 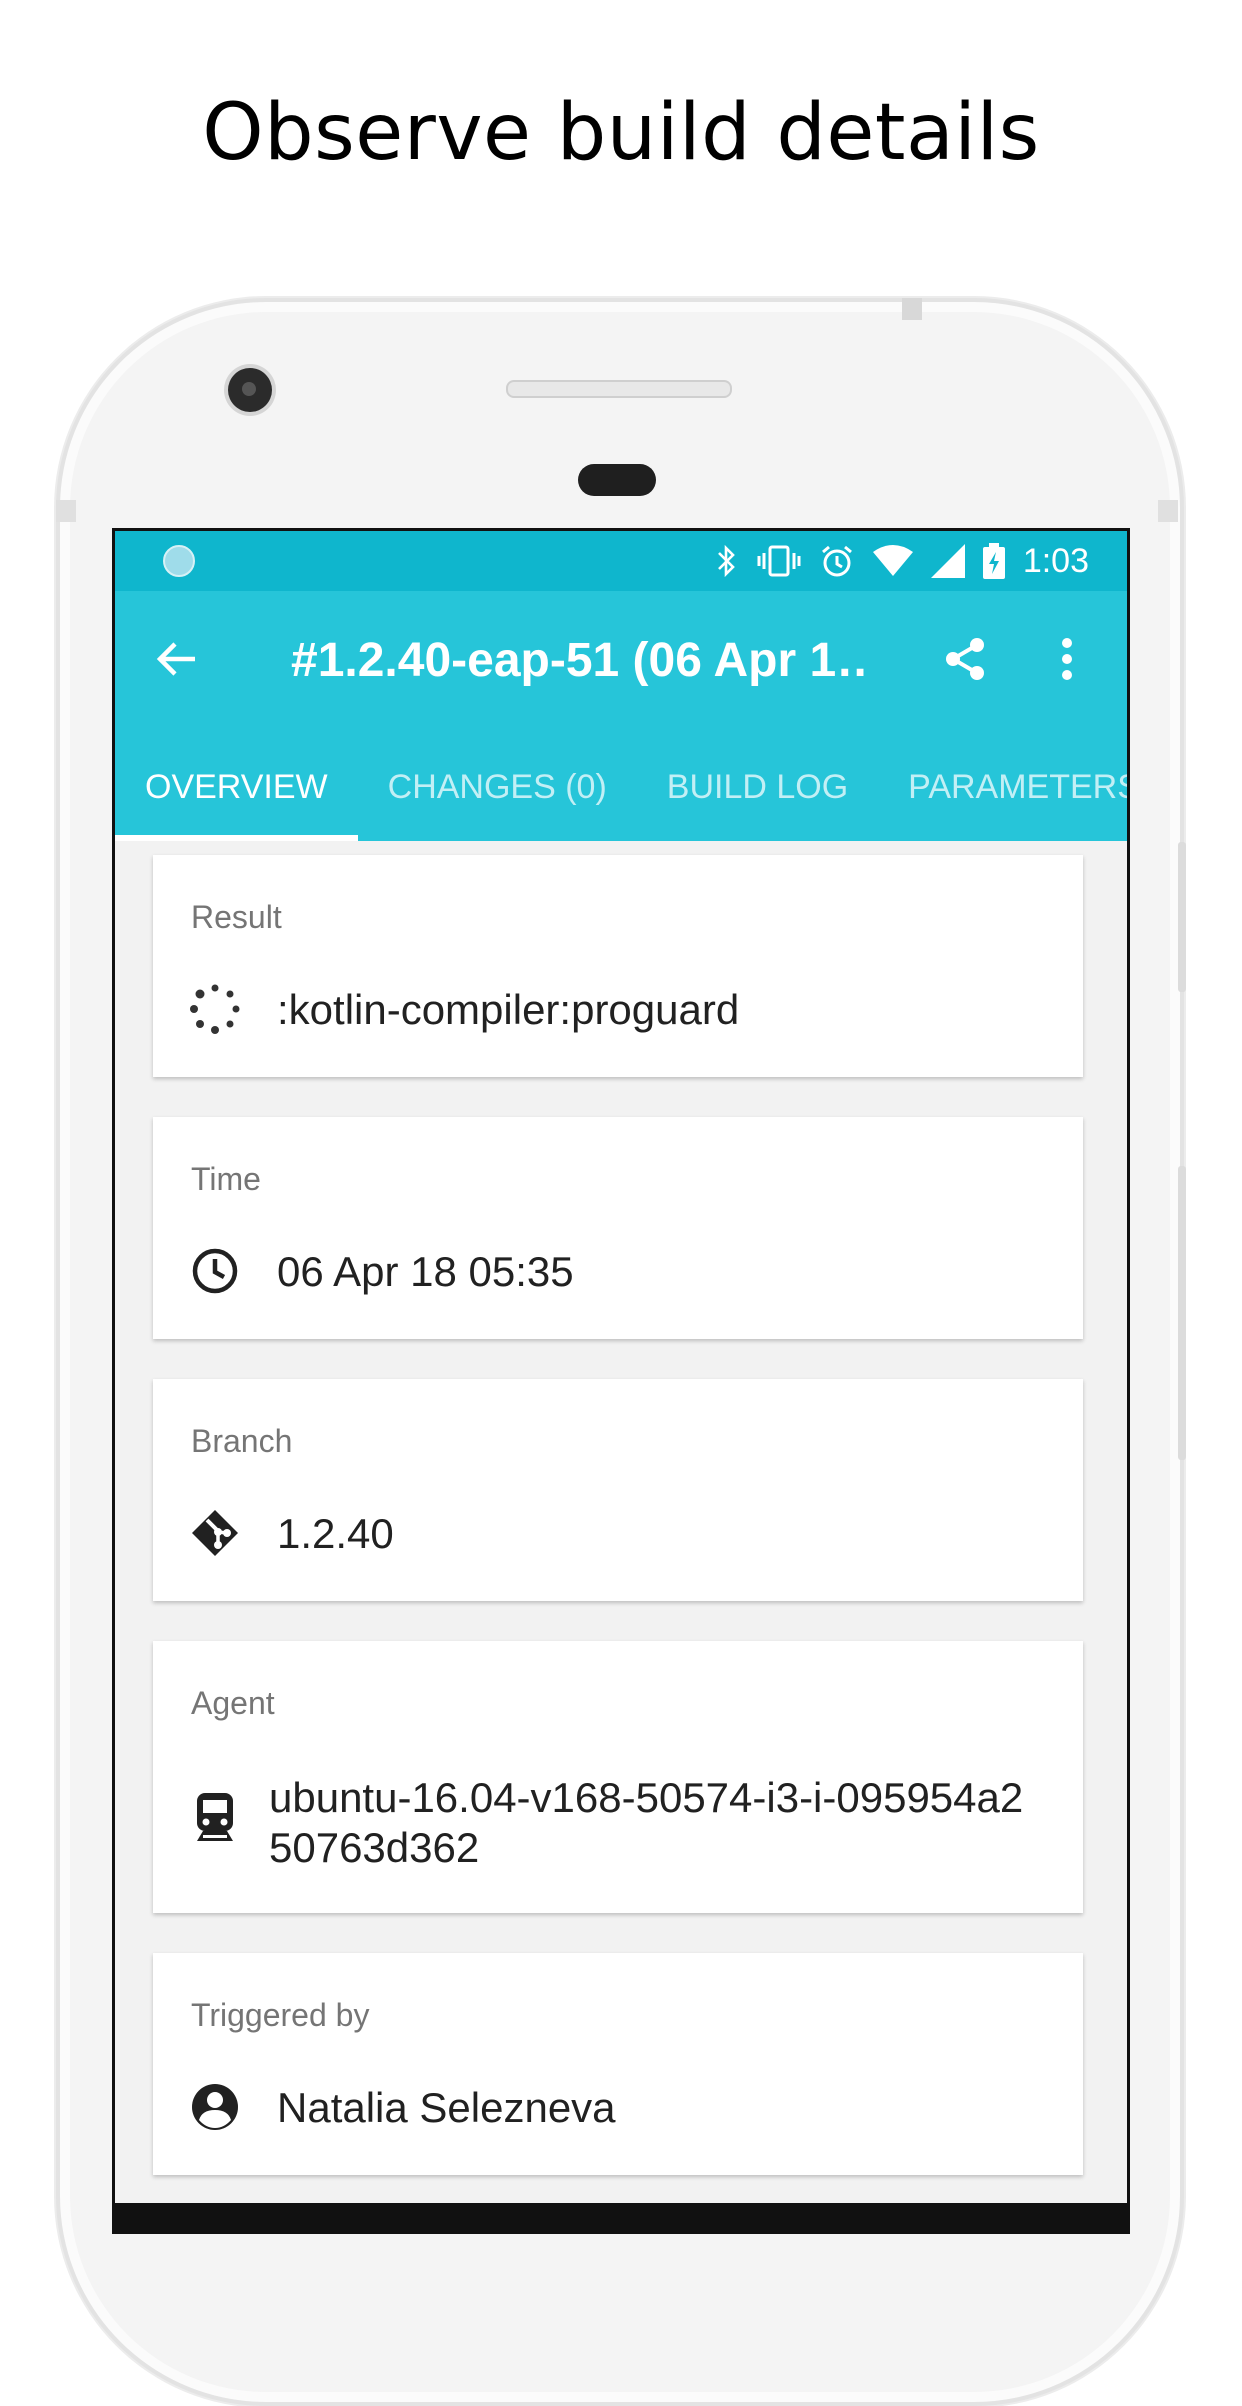 What do you see at coordinates (646, 1797) in the screenshot?
I see `agent-value-line1: ubuntu-16.04-v168-50574-i3-i-095954a2` at bounding box center [646, 1797].